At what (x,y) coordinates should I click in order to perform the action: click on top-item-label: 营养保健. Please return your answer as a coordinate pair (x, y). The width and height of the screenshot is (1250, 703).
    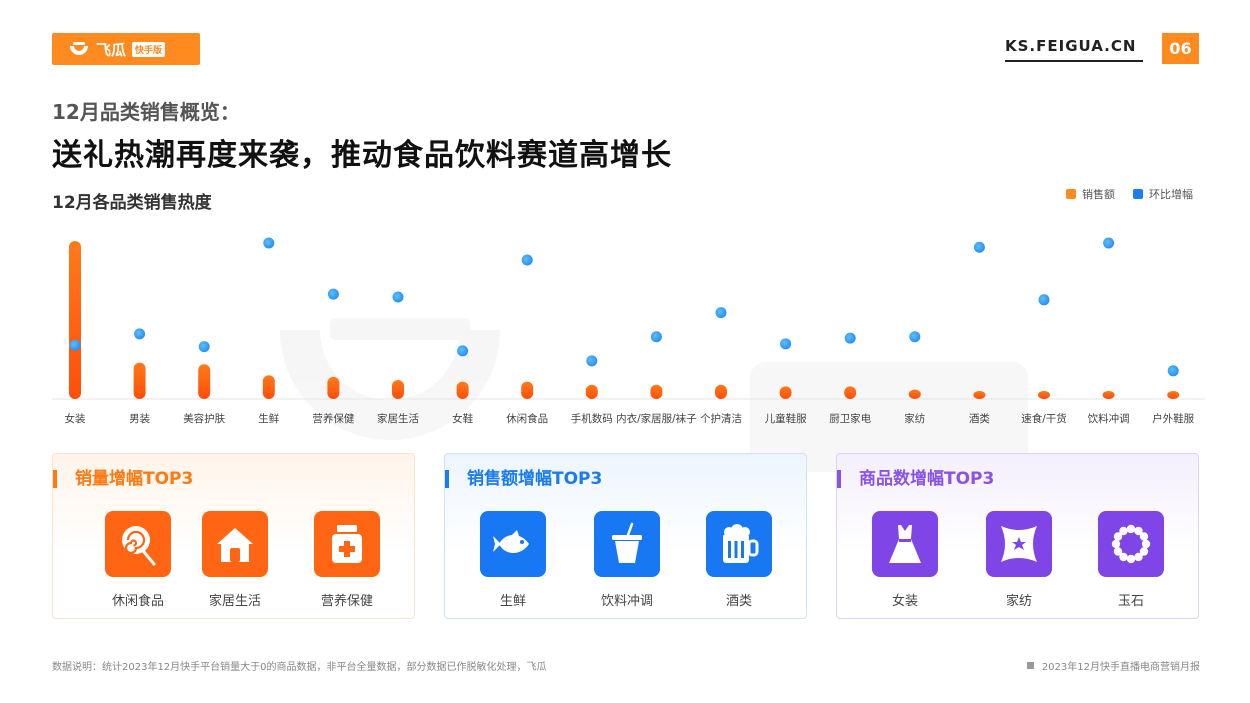
    Looking at the image, I should click on (346, 601).